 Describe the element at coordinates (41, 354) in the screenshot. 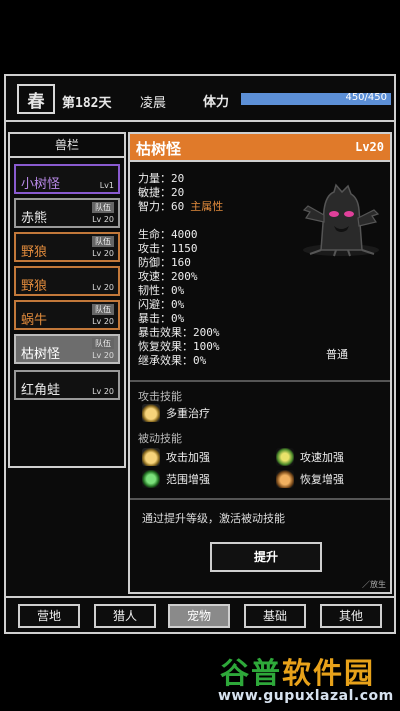

I see `pet-item-name: 枯树怪` at that location.